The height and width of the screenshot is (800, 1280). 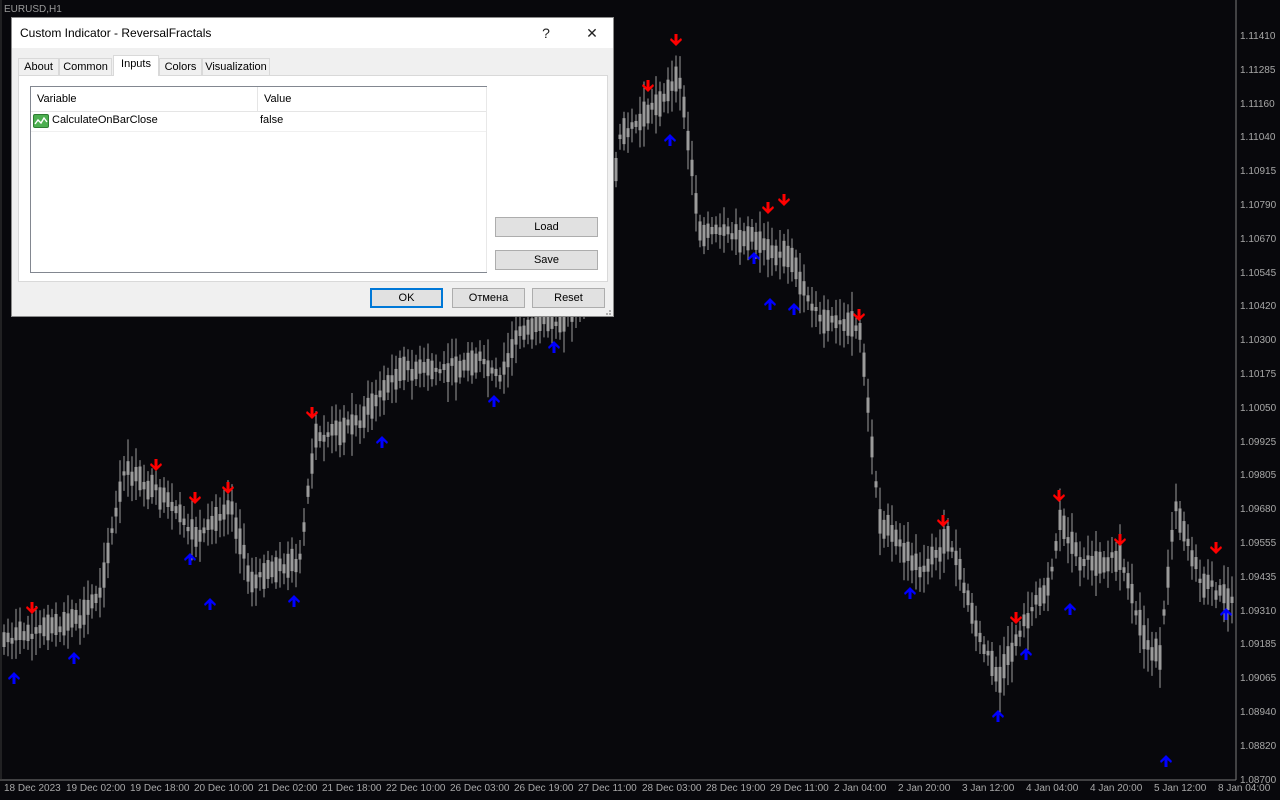 What do you see at coordinates (546, 33) in the screenshot?
I see `help-button: ?` at bounding box center [546, 33].